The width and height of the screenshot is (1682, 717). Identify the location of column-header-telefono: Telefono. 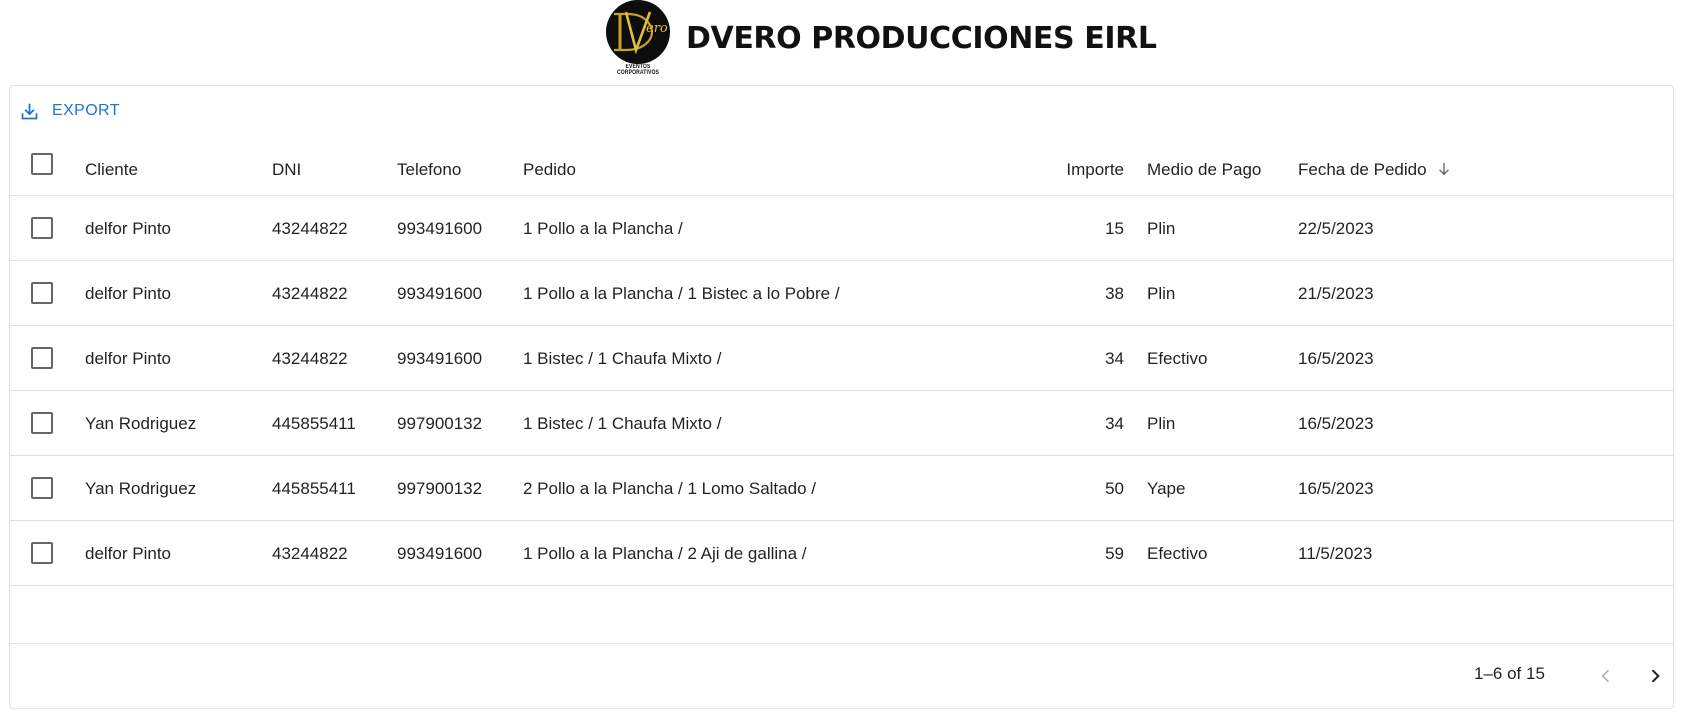
(429, 170).